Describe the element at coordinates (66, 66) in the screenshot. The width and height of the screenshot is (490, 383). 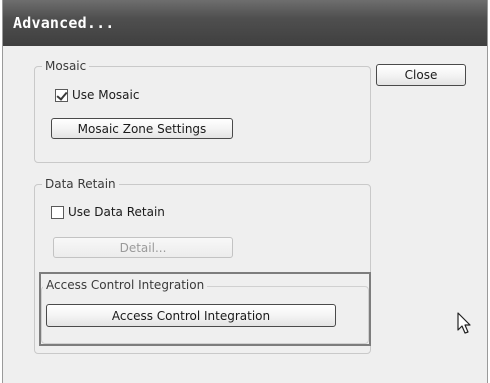
I see `mosaic-group-label: Mosaic` at that location.